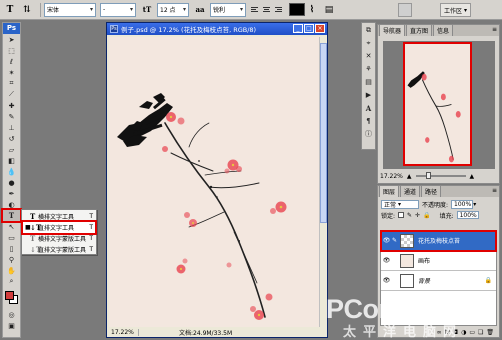 The width and height of the screenshot is (502, 340). I want to click on lock-label: 锁定:, so click(388, 216).